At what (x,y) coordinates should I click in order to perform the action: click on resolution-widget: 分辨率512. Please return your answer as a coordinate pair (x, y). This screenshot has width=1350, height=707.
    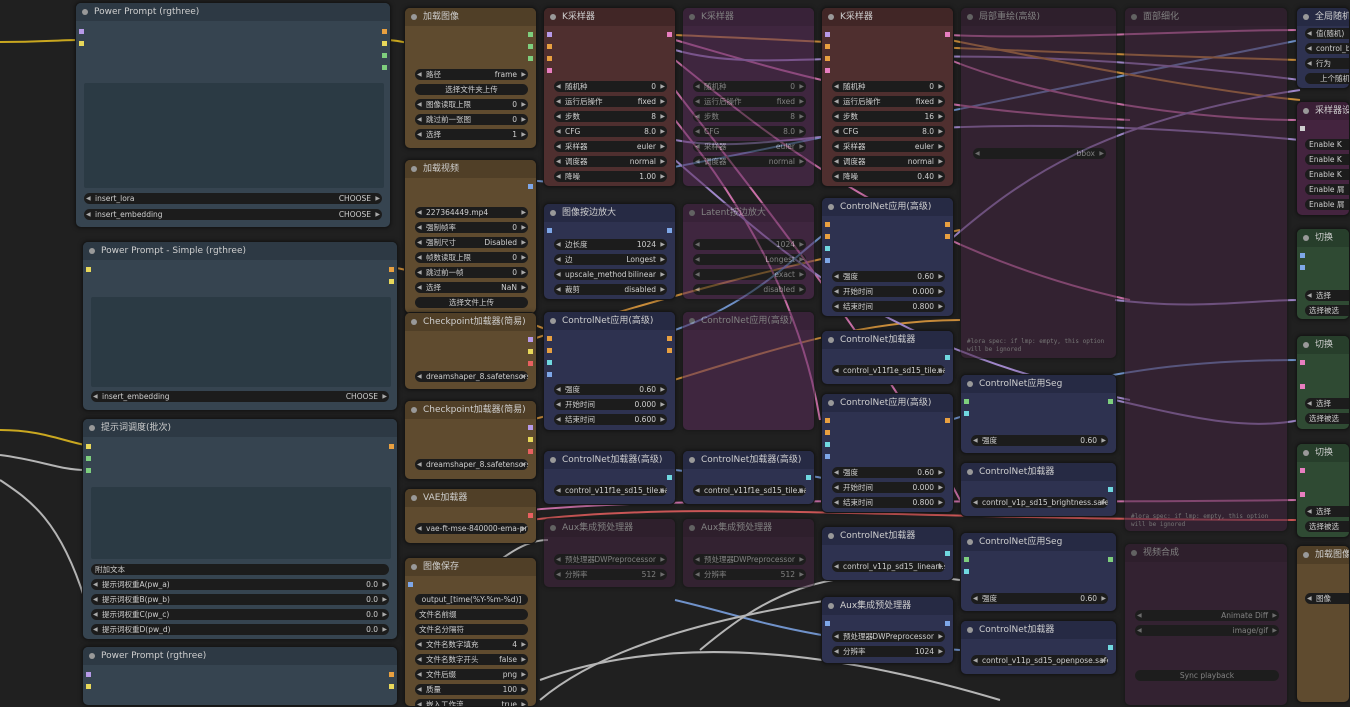
    Looking at the image, I should click on (610, 574).